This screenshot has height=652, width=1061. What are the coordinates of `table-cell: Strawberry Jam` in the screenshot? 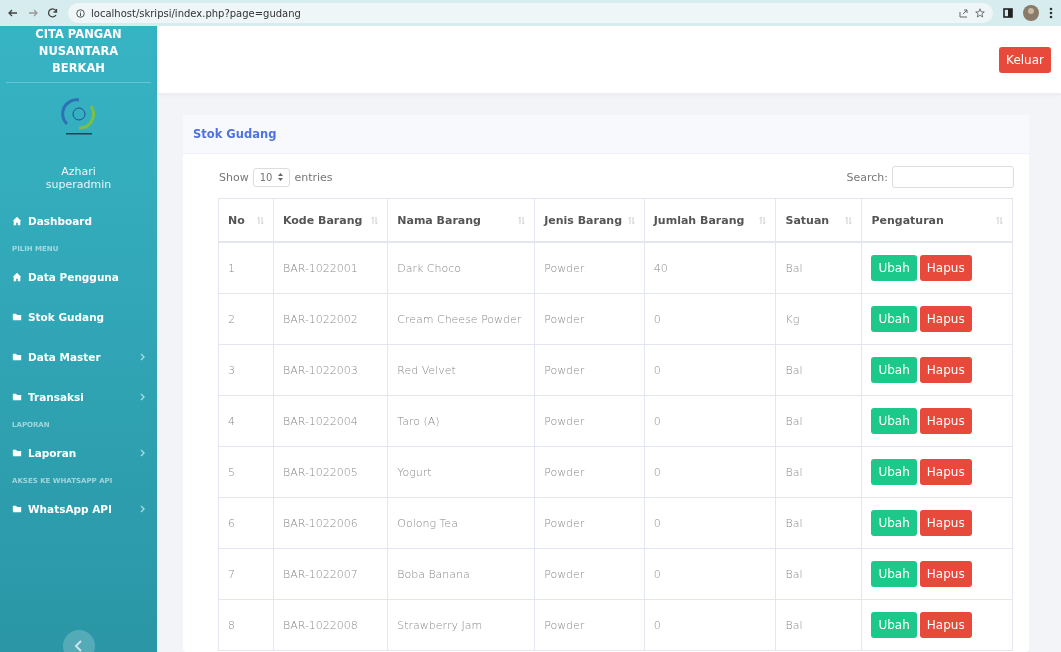 It's located at (461, 625).